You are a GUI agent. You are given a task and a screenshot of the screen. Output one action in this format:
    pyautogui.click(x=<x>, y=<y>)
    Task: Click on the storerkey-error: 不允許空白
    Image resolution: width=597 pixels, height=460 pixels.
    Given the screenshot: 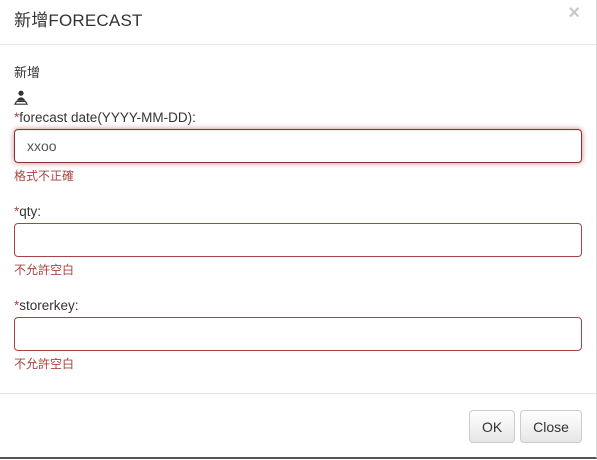 What is the action you would take?
    pyautogui.click(x=44, y=364)
    